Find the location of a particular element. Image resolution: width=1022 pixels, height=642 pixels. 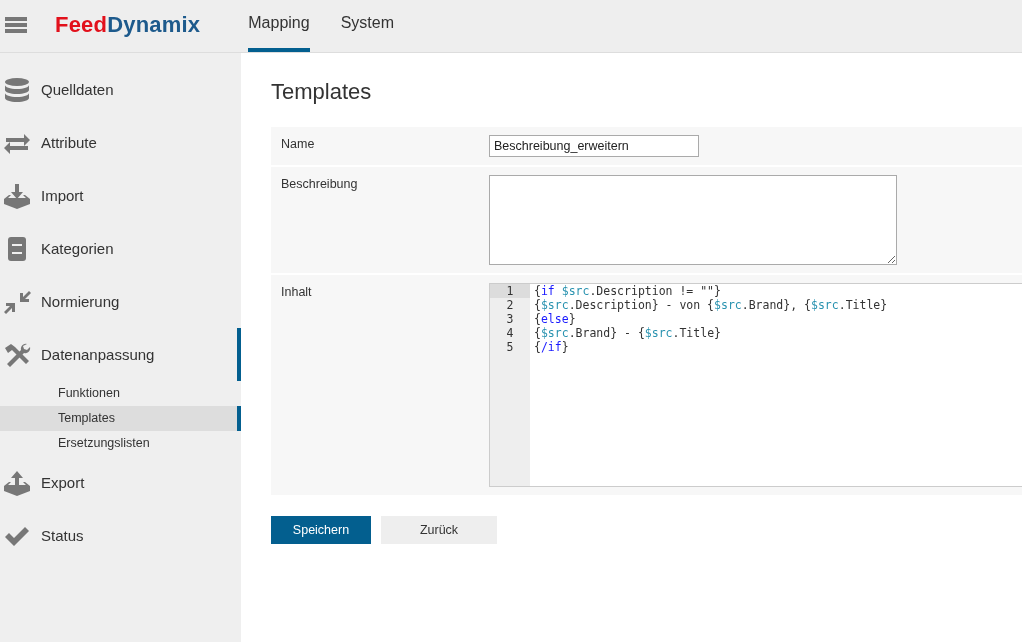

sidebar-item: Status is located at coordinates (120, 535).